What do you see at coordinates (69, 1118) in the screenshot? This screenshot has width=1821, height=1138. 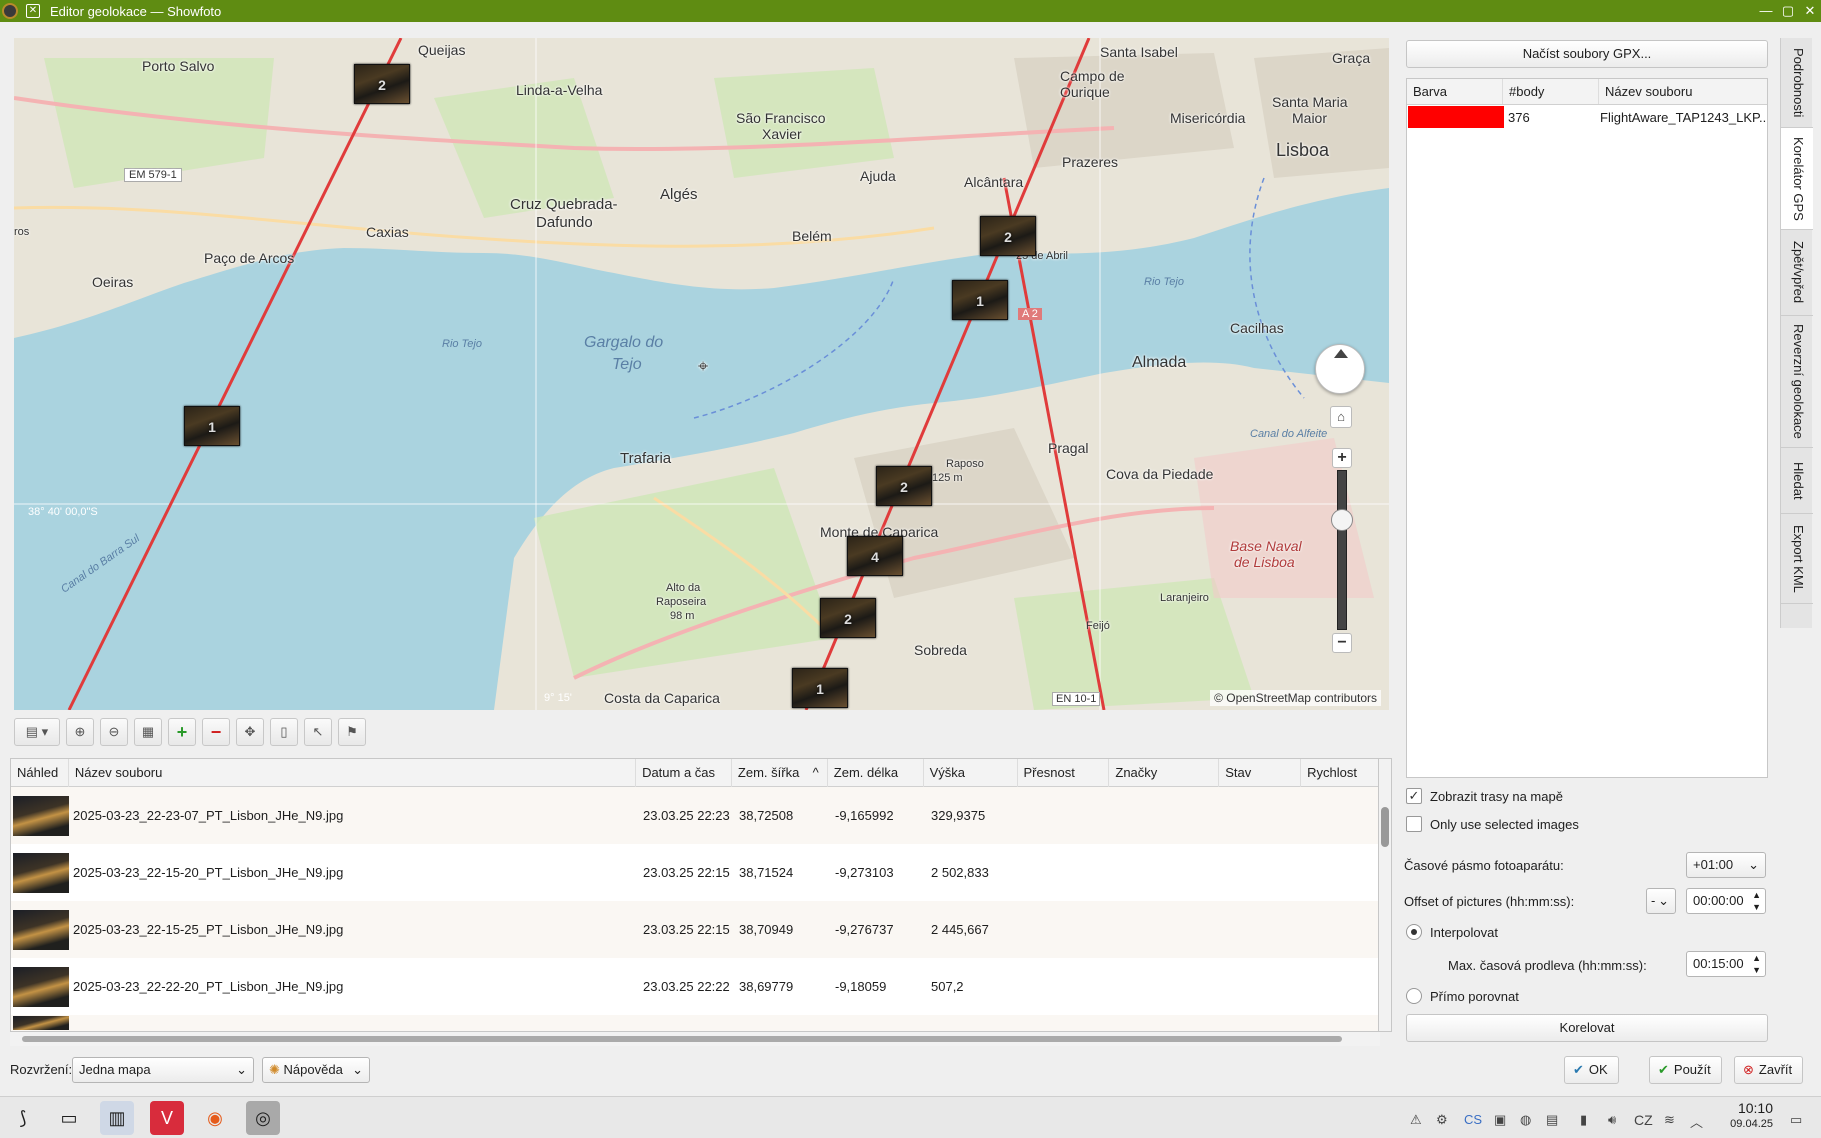 I see `show-desktop-icon: ▭` at bounding box center [69, 1118].